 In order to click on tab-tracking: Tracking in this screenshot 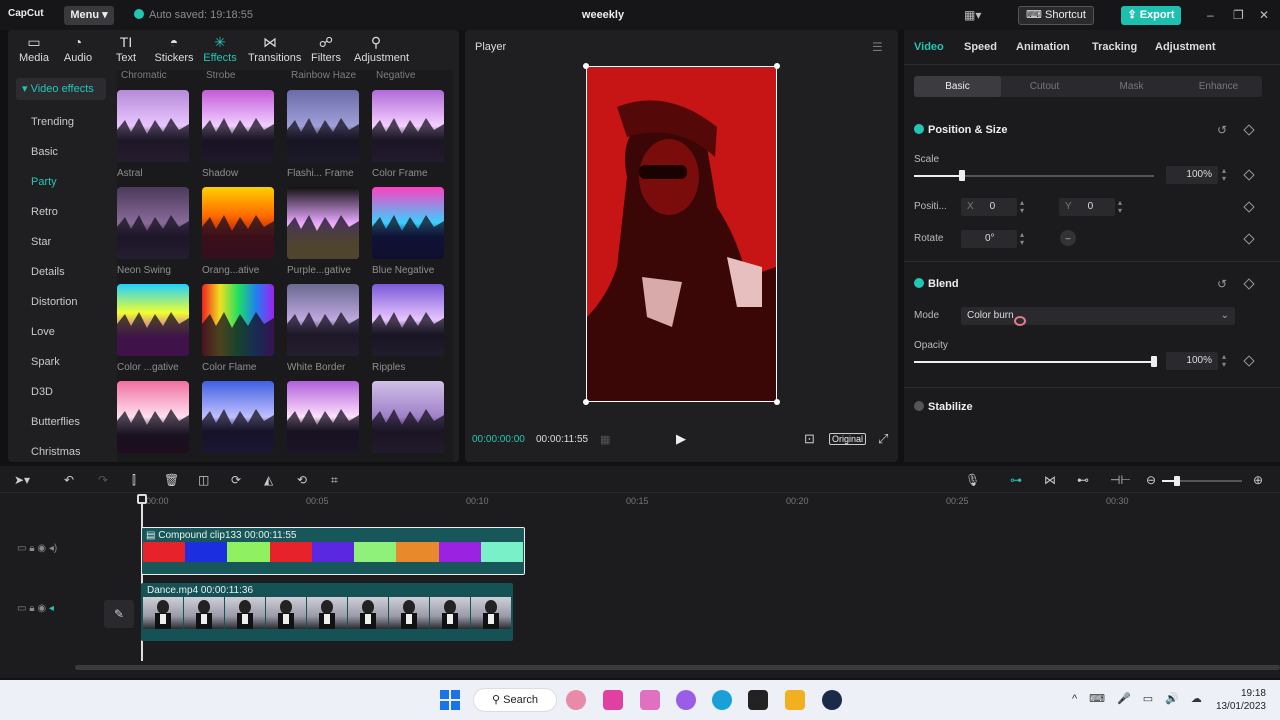, I will do `click(1114, 47)`.